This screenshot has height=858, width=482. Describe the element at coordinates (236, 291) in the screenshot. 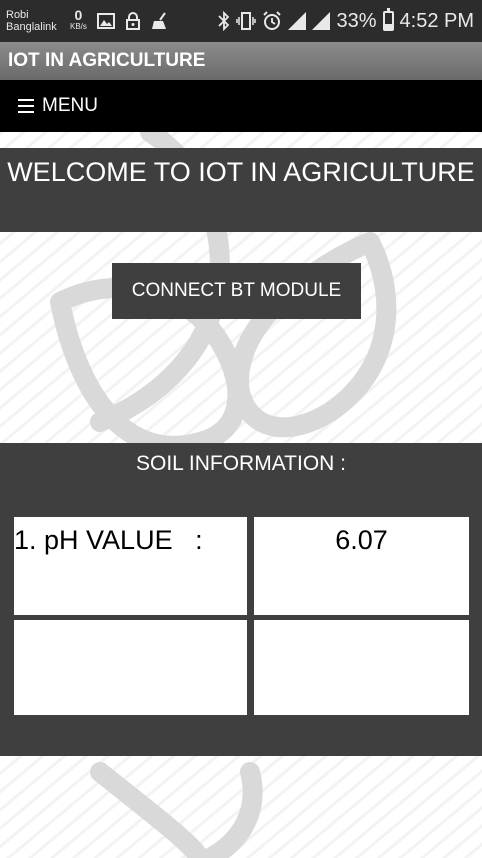

I see `connect-bt-button: CONNECT BT MODULE` at that location.